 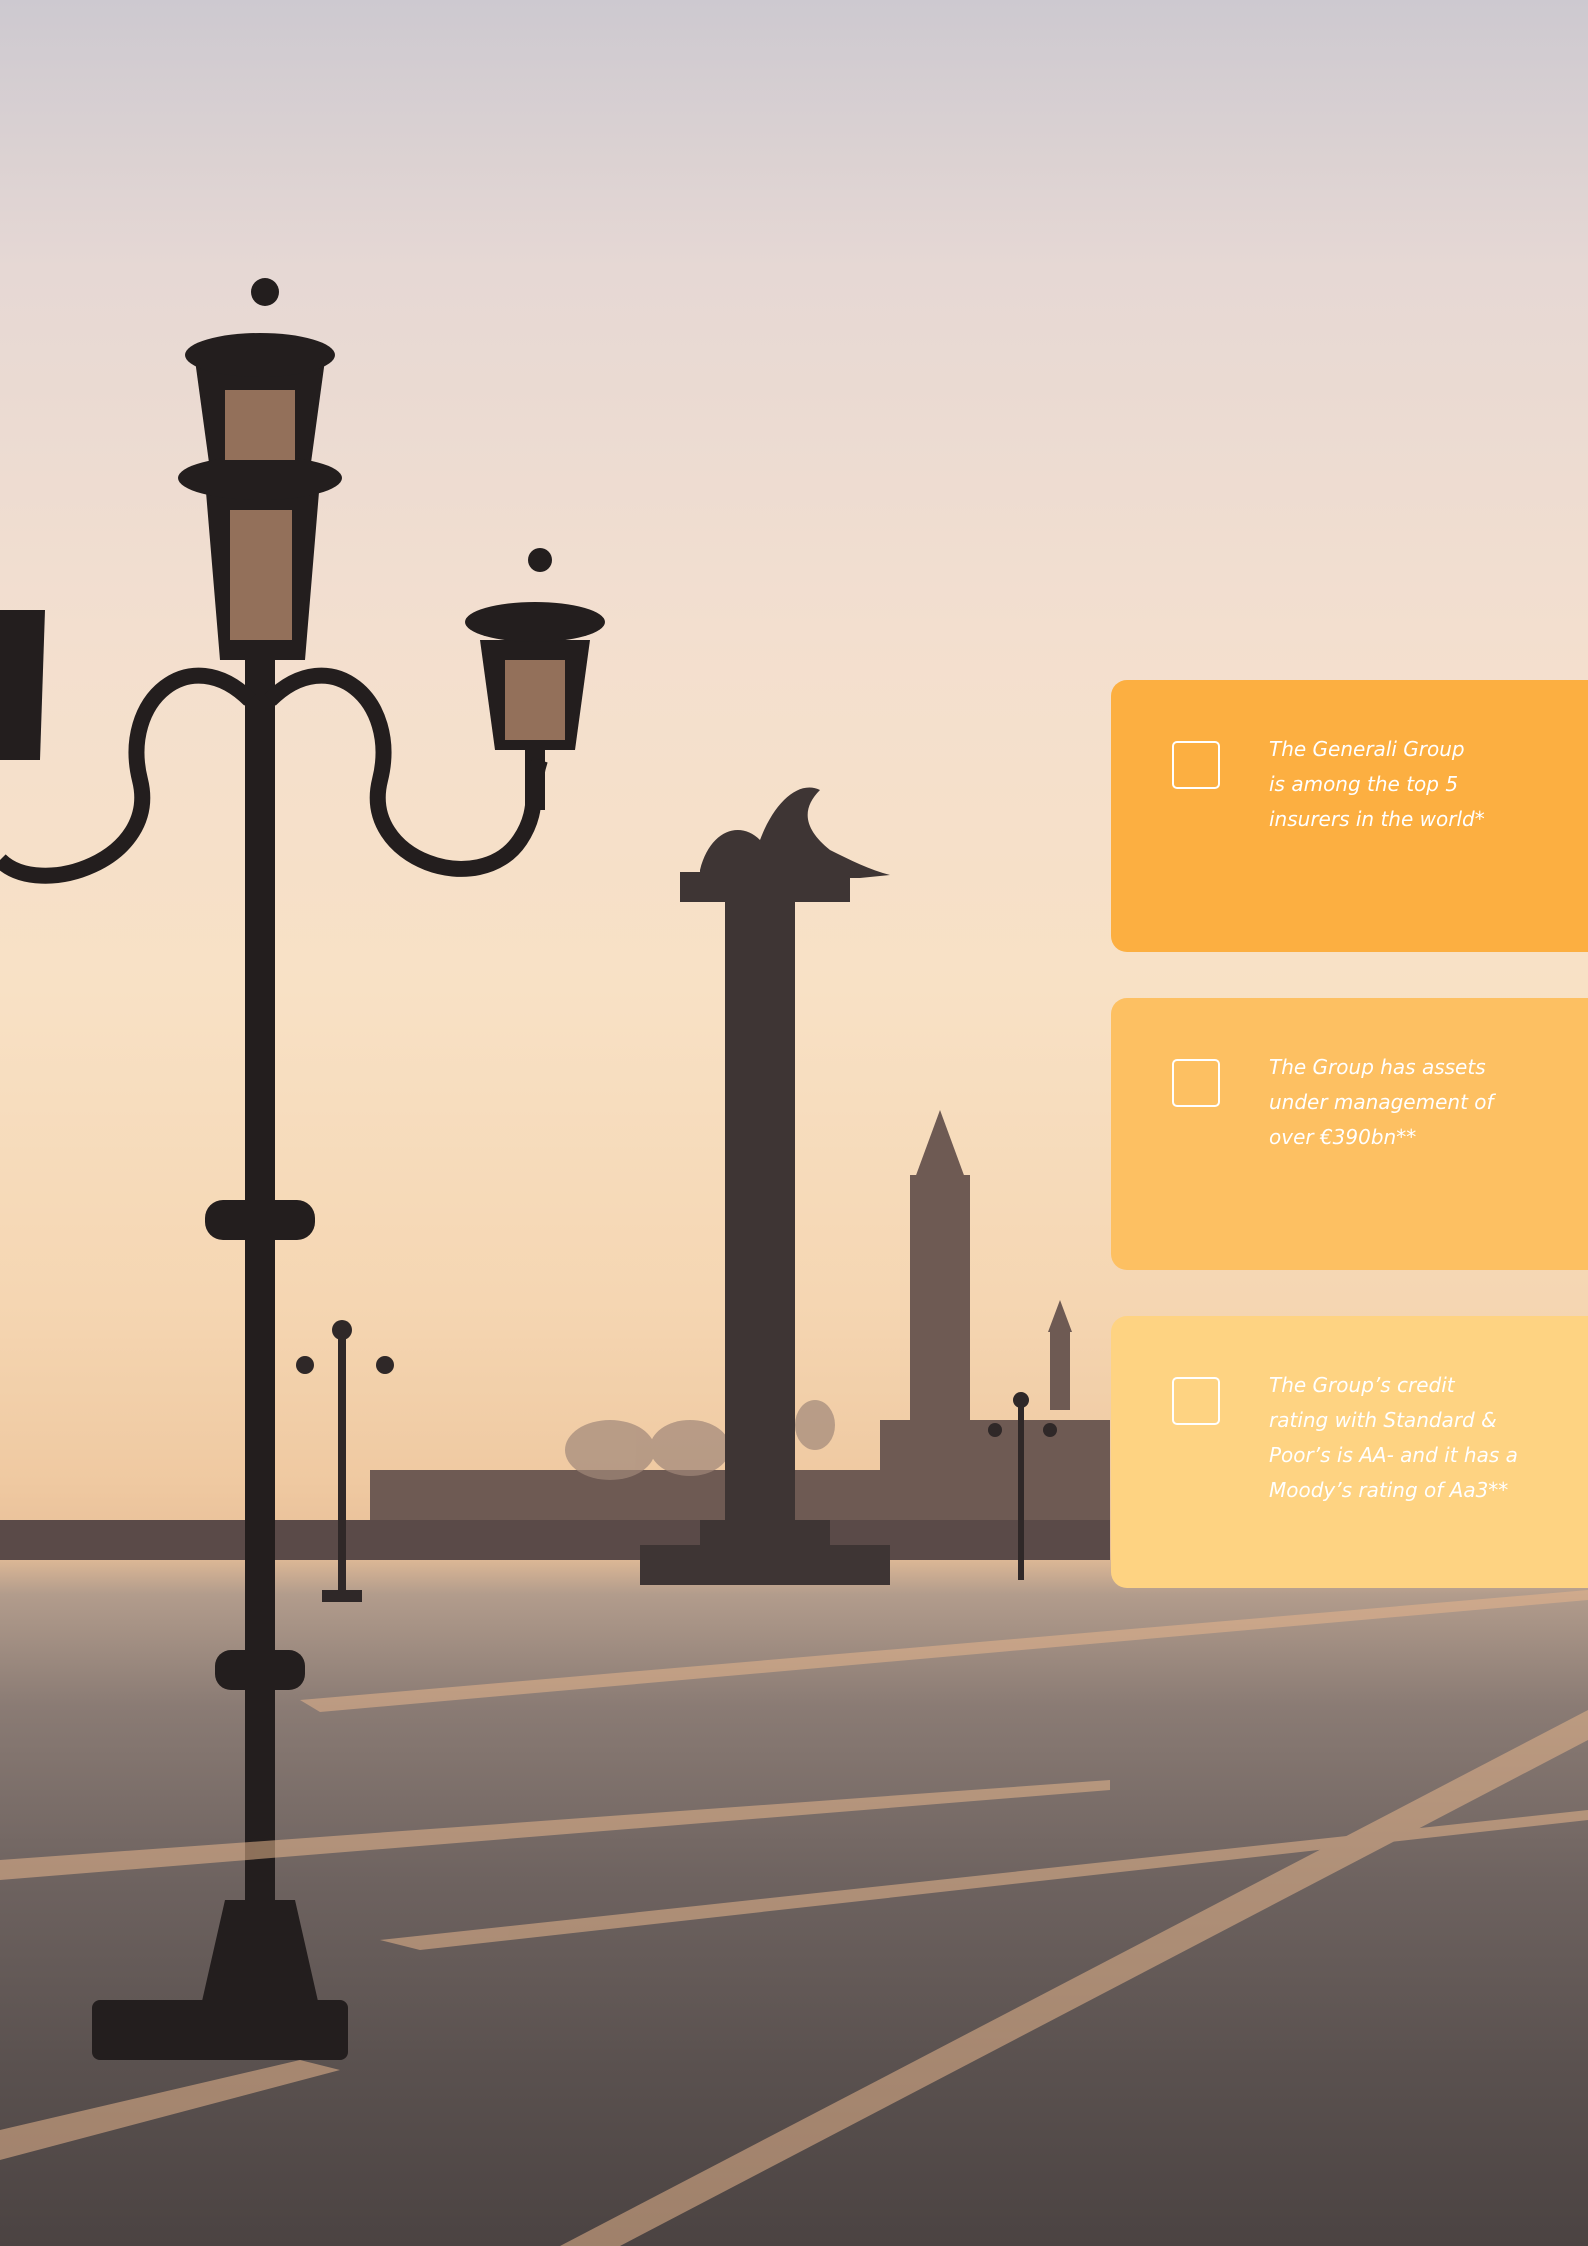 What do you see at coordinates (1364, 784) in the screenshot?
I see `fact-line: is among the top 5` at bounding box center [1364, 784].